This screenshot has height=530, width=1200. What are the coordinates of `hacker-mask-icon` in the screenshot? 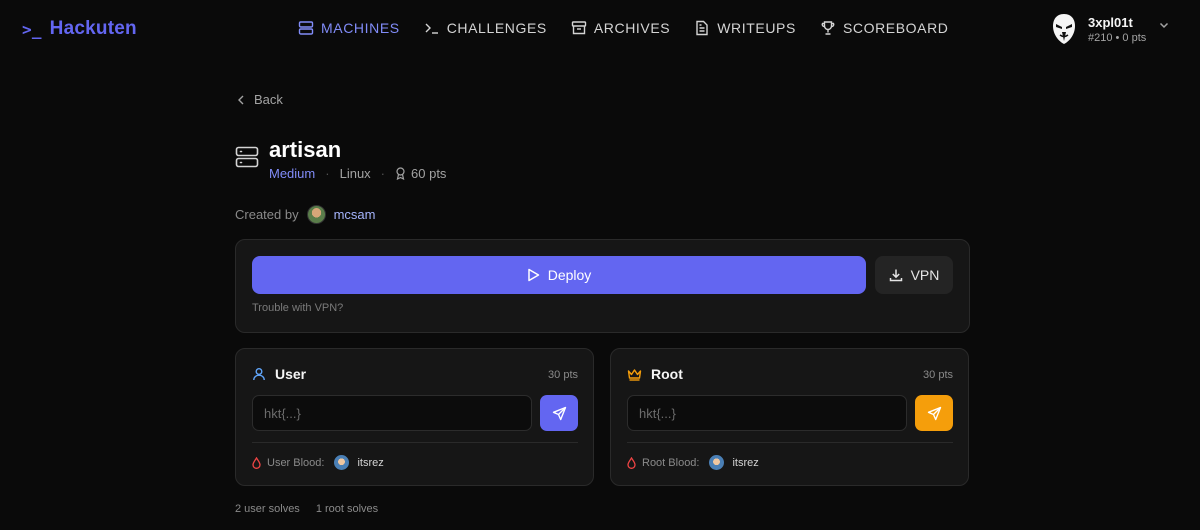 It's located at (1064, 29).